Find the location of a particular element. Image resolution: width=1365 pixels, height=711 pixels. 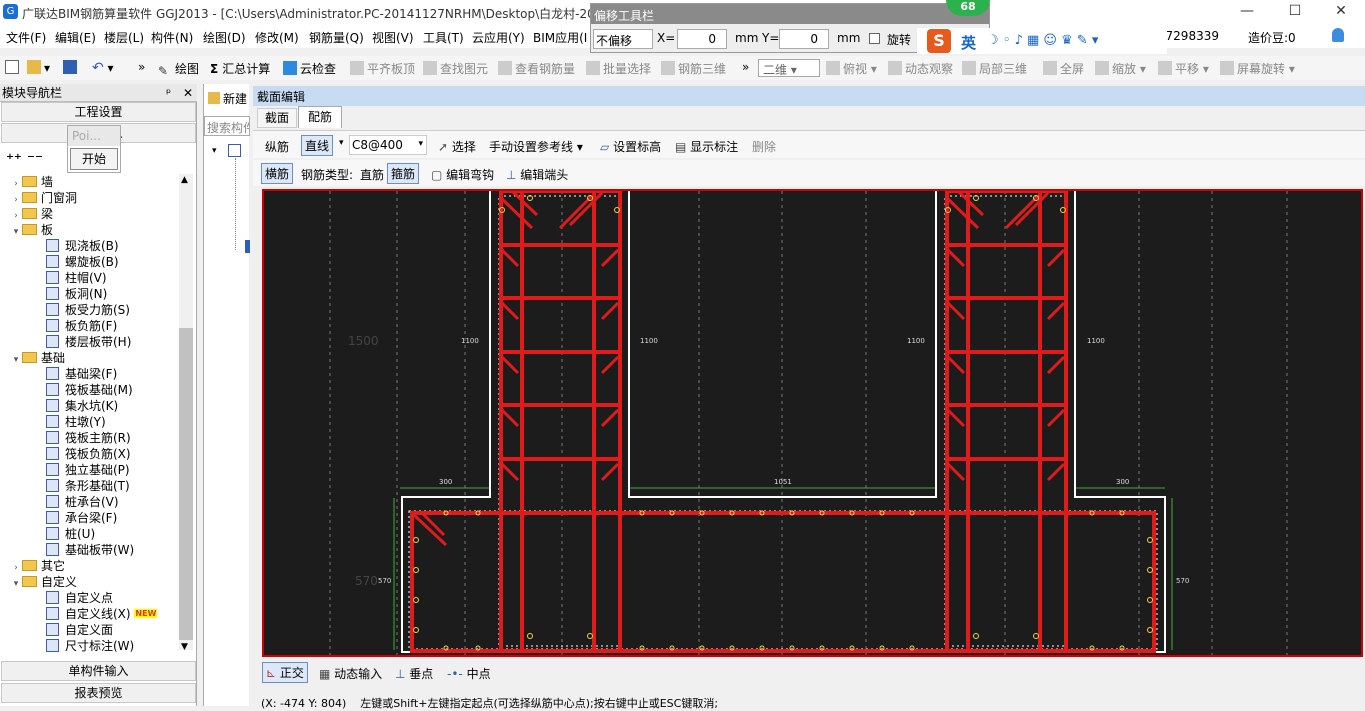

tree-leaf-7: 板洞(N) is located at coordinates (87, 294).